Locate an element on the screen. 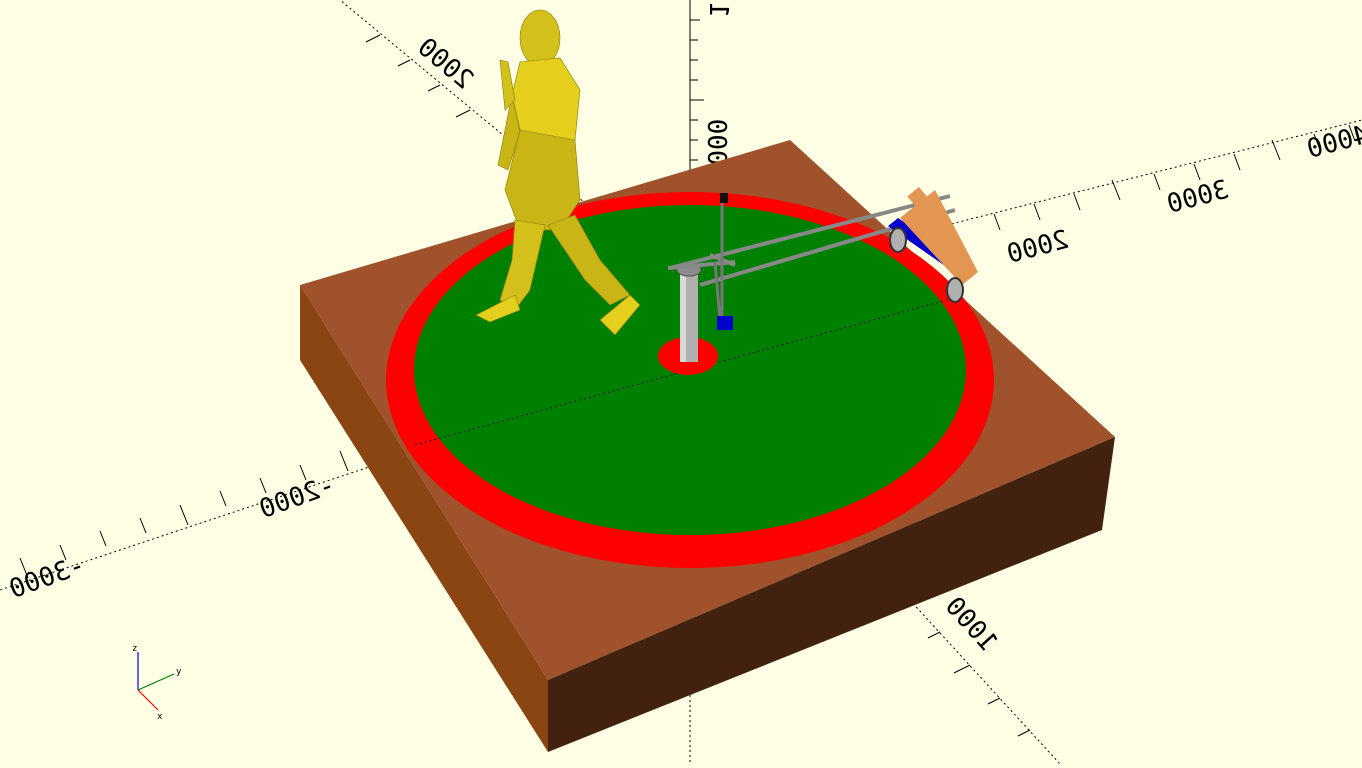 Image resolution: width=1362 pixels, height=768 pixels. arm-top-bracket is located at coordinates (724, 198).